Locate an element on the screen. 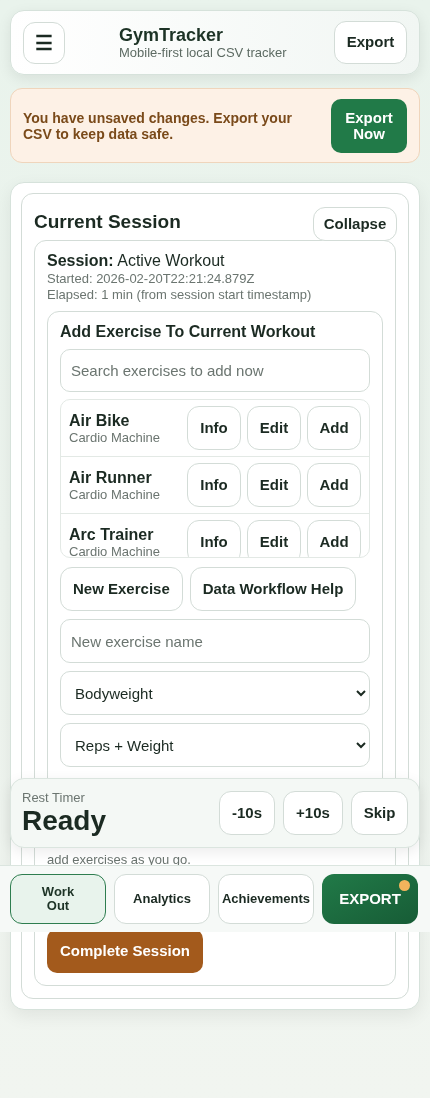  complete-session-button: Complete Session is located at coordinates (125, 951).